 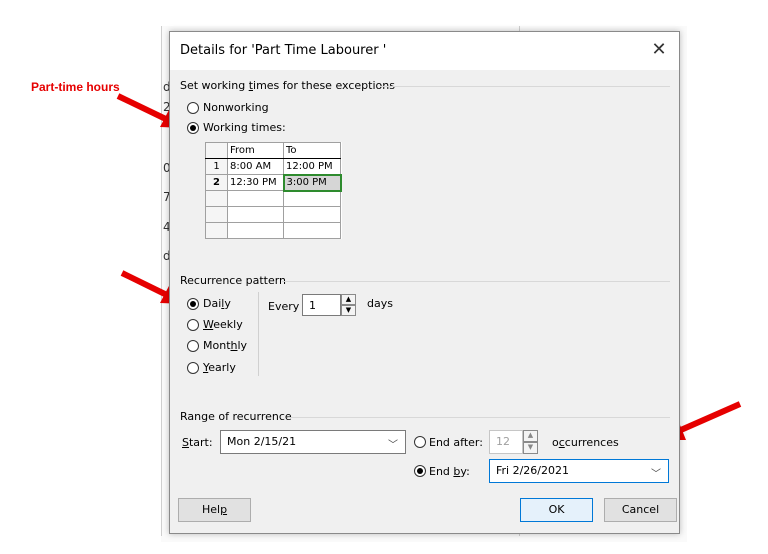 I want to click on yearly-label: Yearly, so click(x=219, y=367).